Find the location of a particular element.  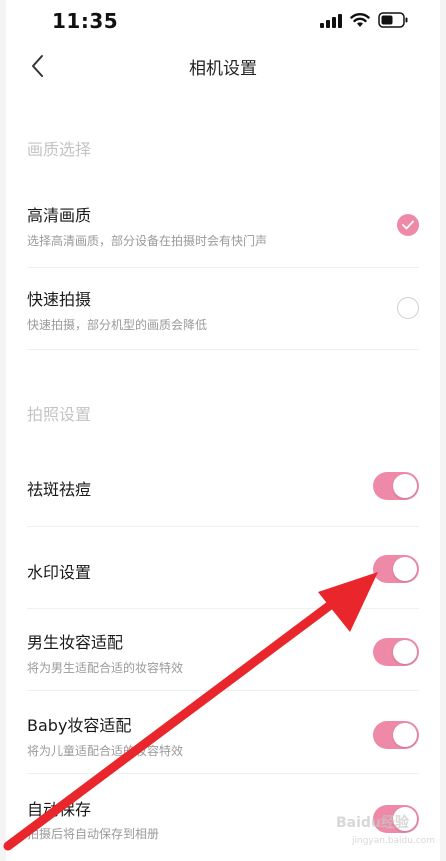

setting-title: Baby妆容适配 is located at coordinates (79, 725).